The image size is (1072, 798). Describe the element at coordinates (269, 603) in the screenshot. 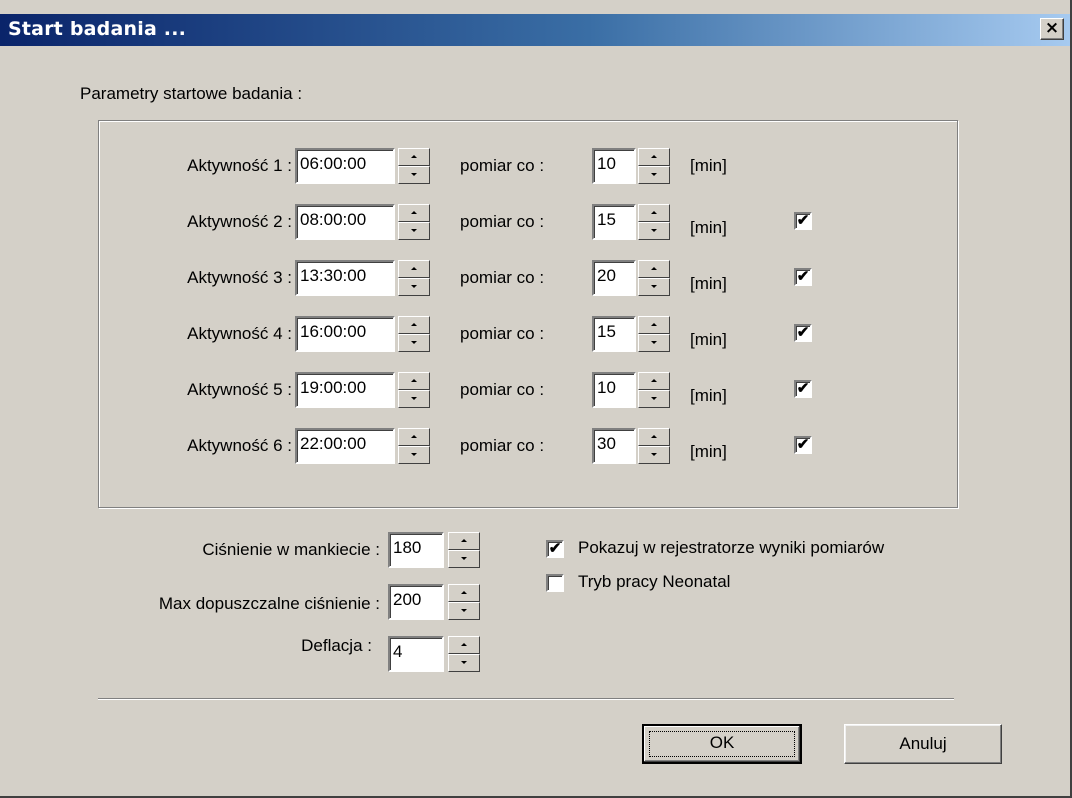

I see `max-pressure-label: Max dopuszczalne ciśnienie :` at that location.